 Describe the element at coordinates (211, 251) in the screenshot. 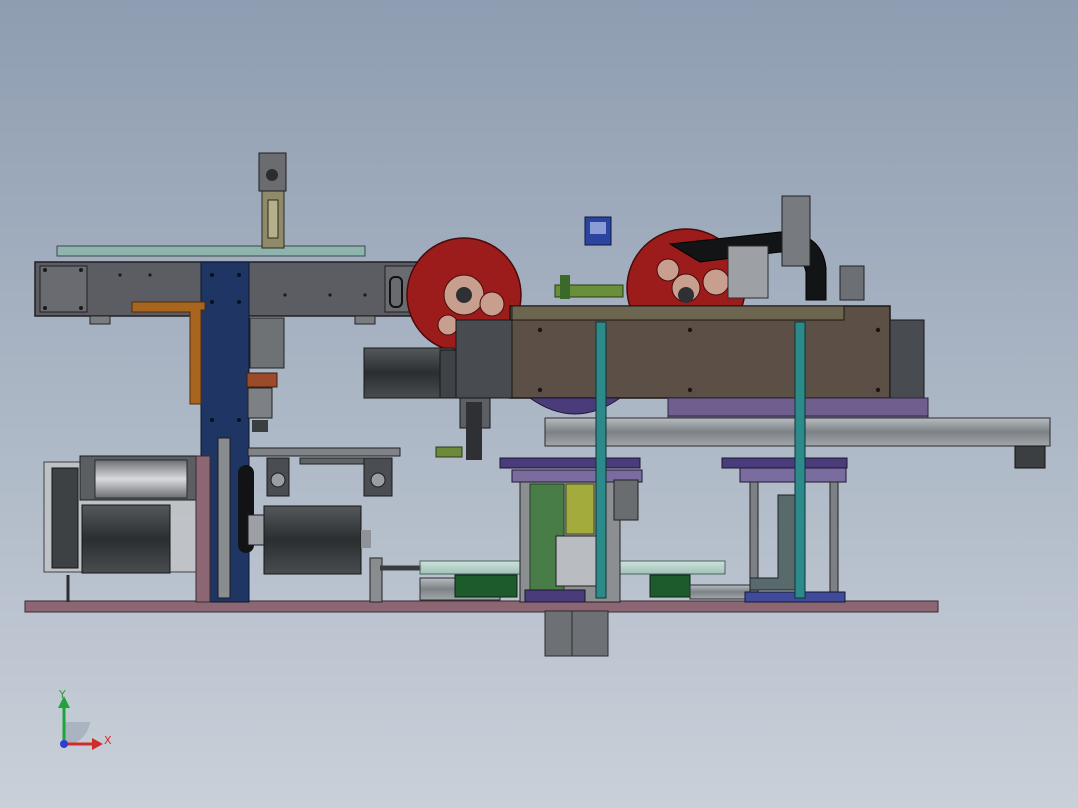

I see `top-glass-cover` at that location.